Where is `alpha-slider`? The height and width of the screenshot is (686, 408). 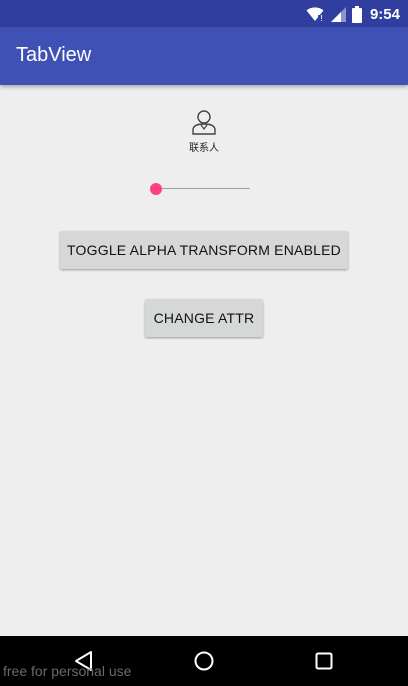 alpha-slider is located at coordinates (201, 189).